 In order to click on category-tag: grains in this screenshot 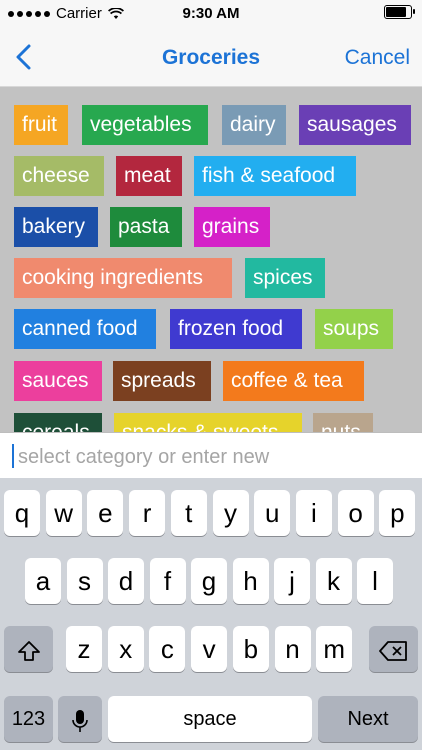, I will do `click(232, 227)`.